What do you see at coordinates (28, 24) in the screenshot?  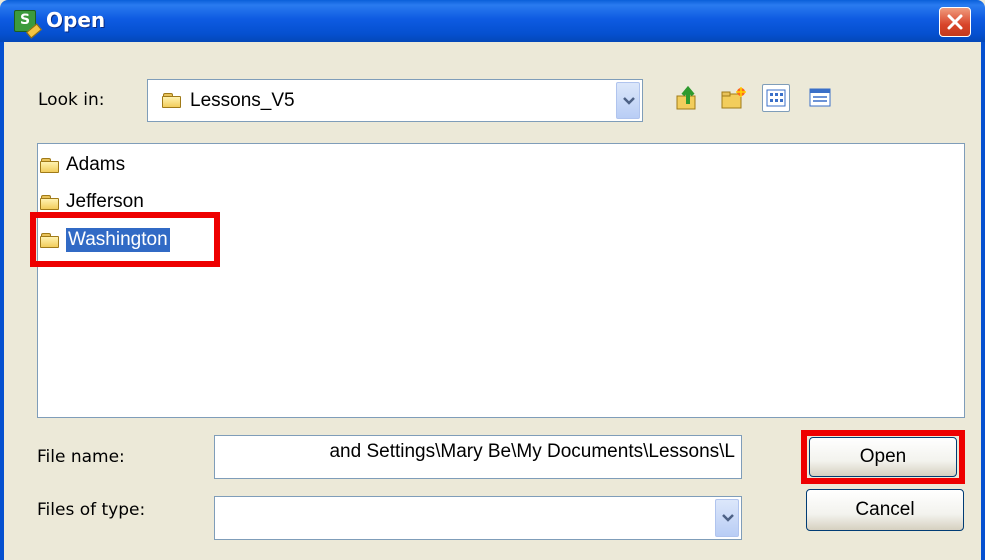 I see `app-icon` at bounding box center [28, 24].